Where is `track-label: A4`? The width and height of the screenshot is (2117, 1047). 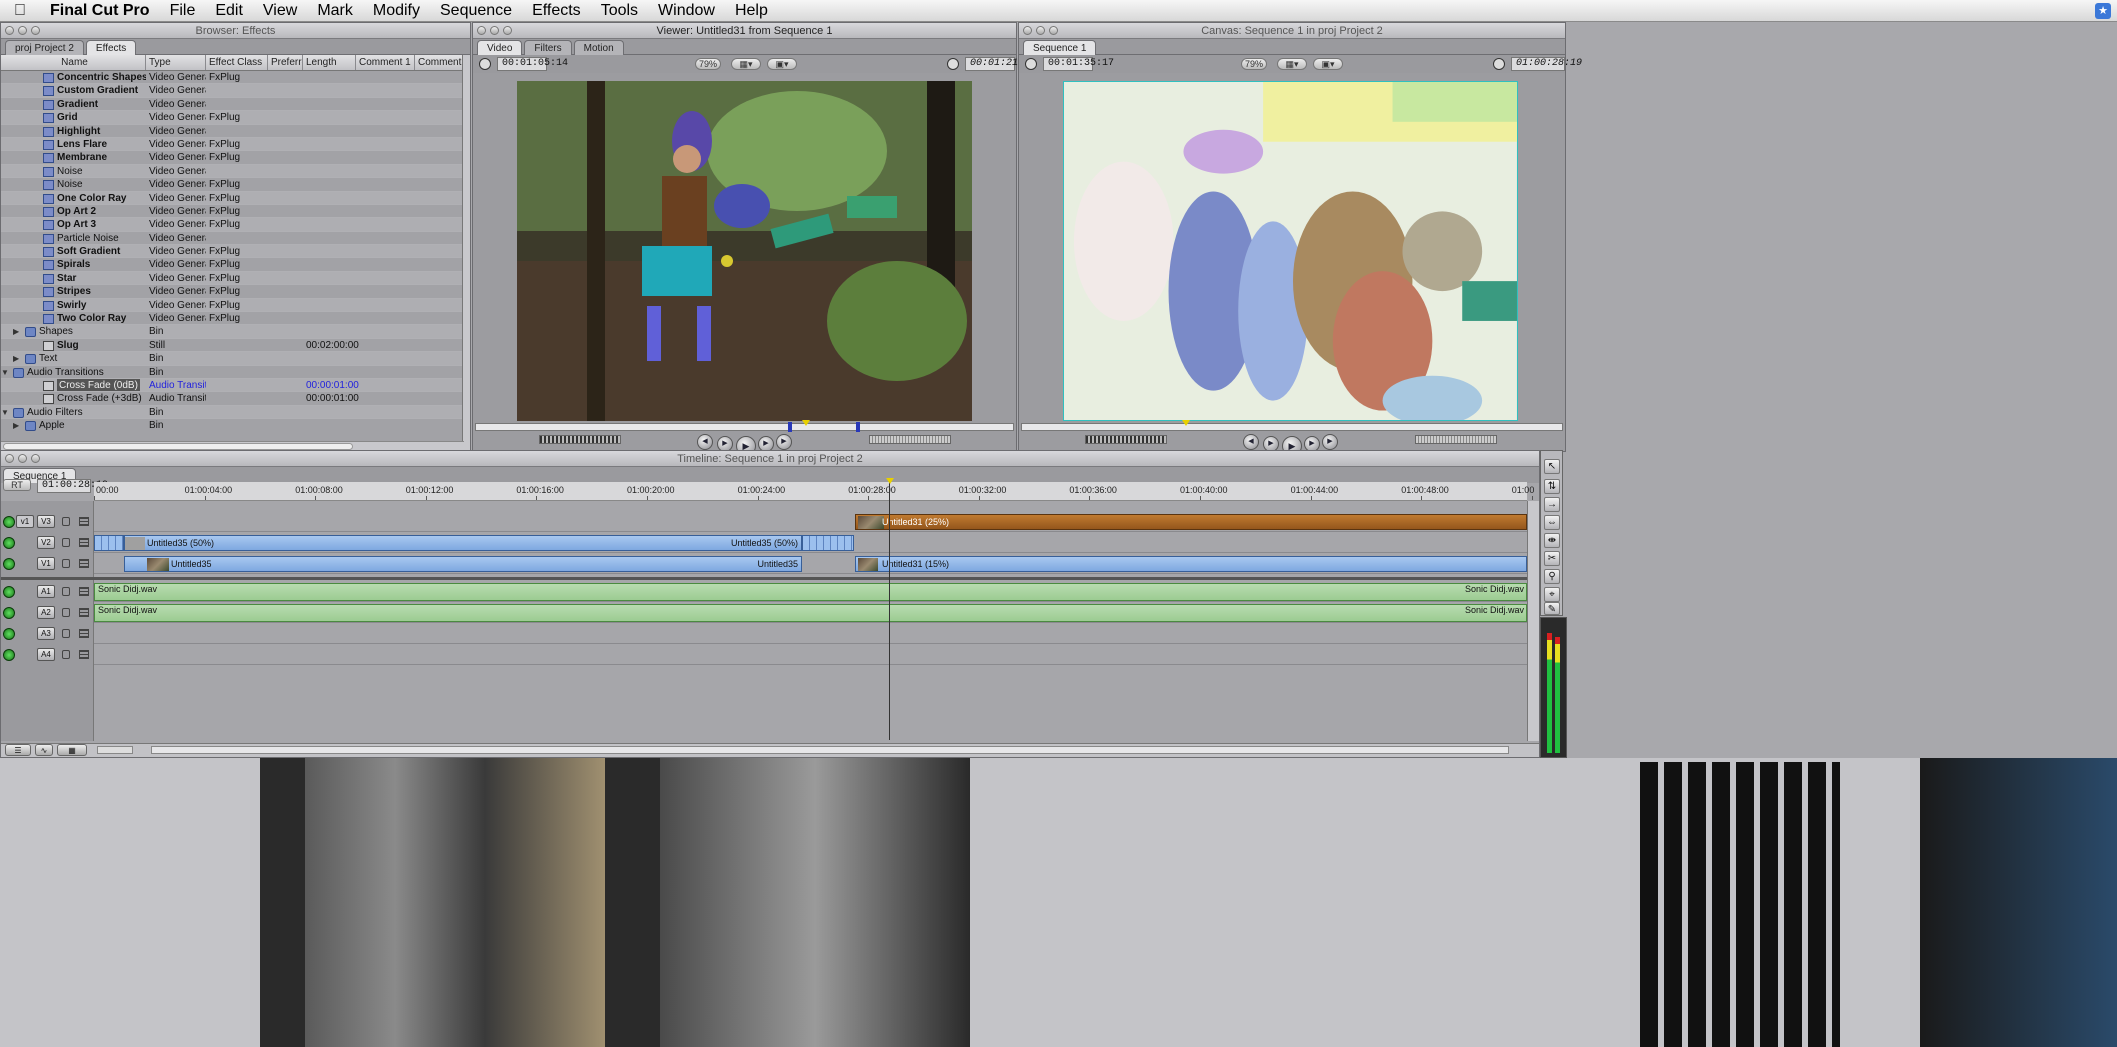
track-label: A4 is located at coordinates (46, 654).